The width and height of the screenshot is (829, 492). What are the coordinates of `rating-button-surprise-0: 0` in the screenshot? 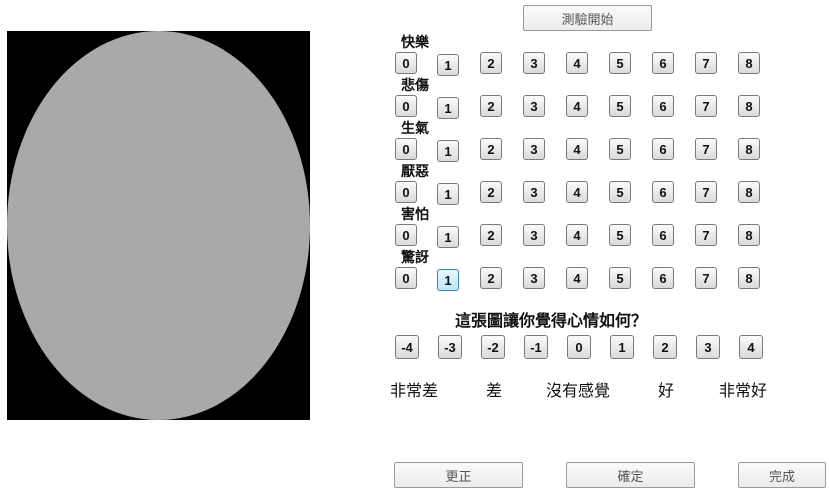 It's located at (406, 278).